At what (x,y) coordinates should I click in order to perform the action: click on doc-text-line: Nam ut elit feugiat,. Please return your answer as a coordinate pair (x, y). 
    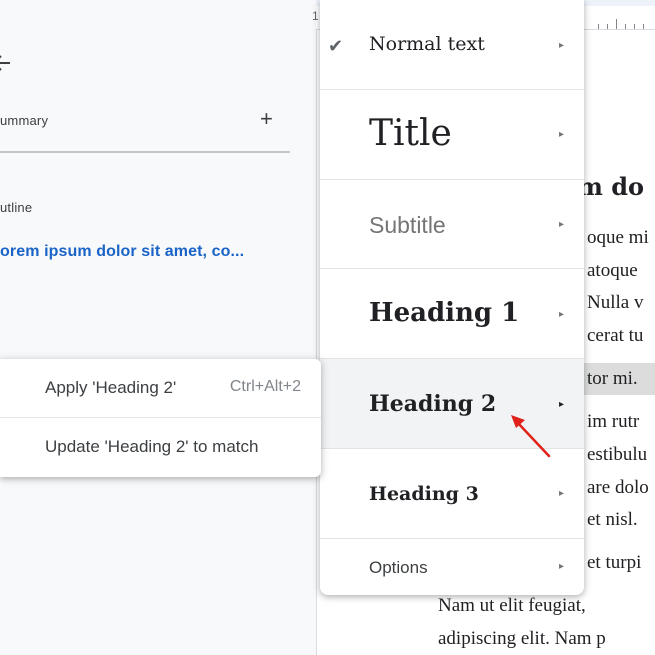
    Looking at the image, I should click on (512, 606).